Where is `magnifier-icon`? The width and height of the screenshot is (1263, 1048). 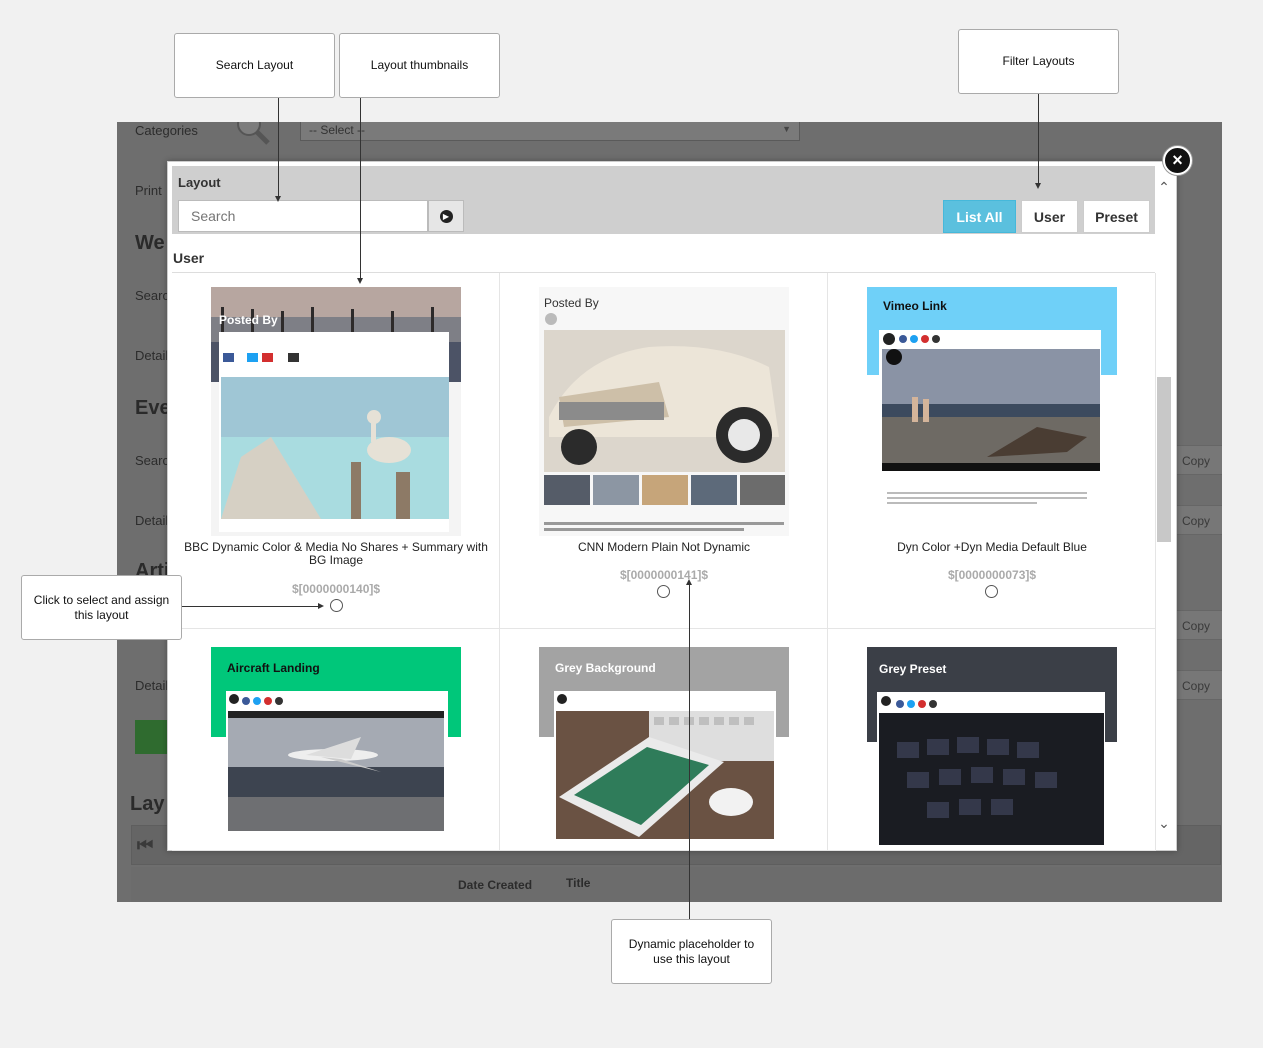 magnifier-icon is located at coordinates (253, 133).